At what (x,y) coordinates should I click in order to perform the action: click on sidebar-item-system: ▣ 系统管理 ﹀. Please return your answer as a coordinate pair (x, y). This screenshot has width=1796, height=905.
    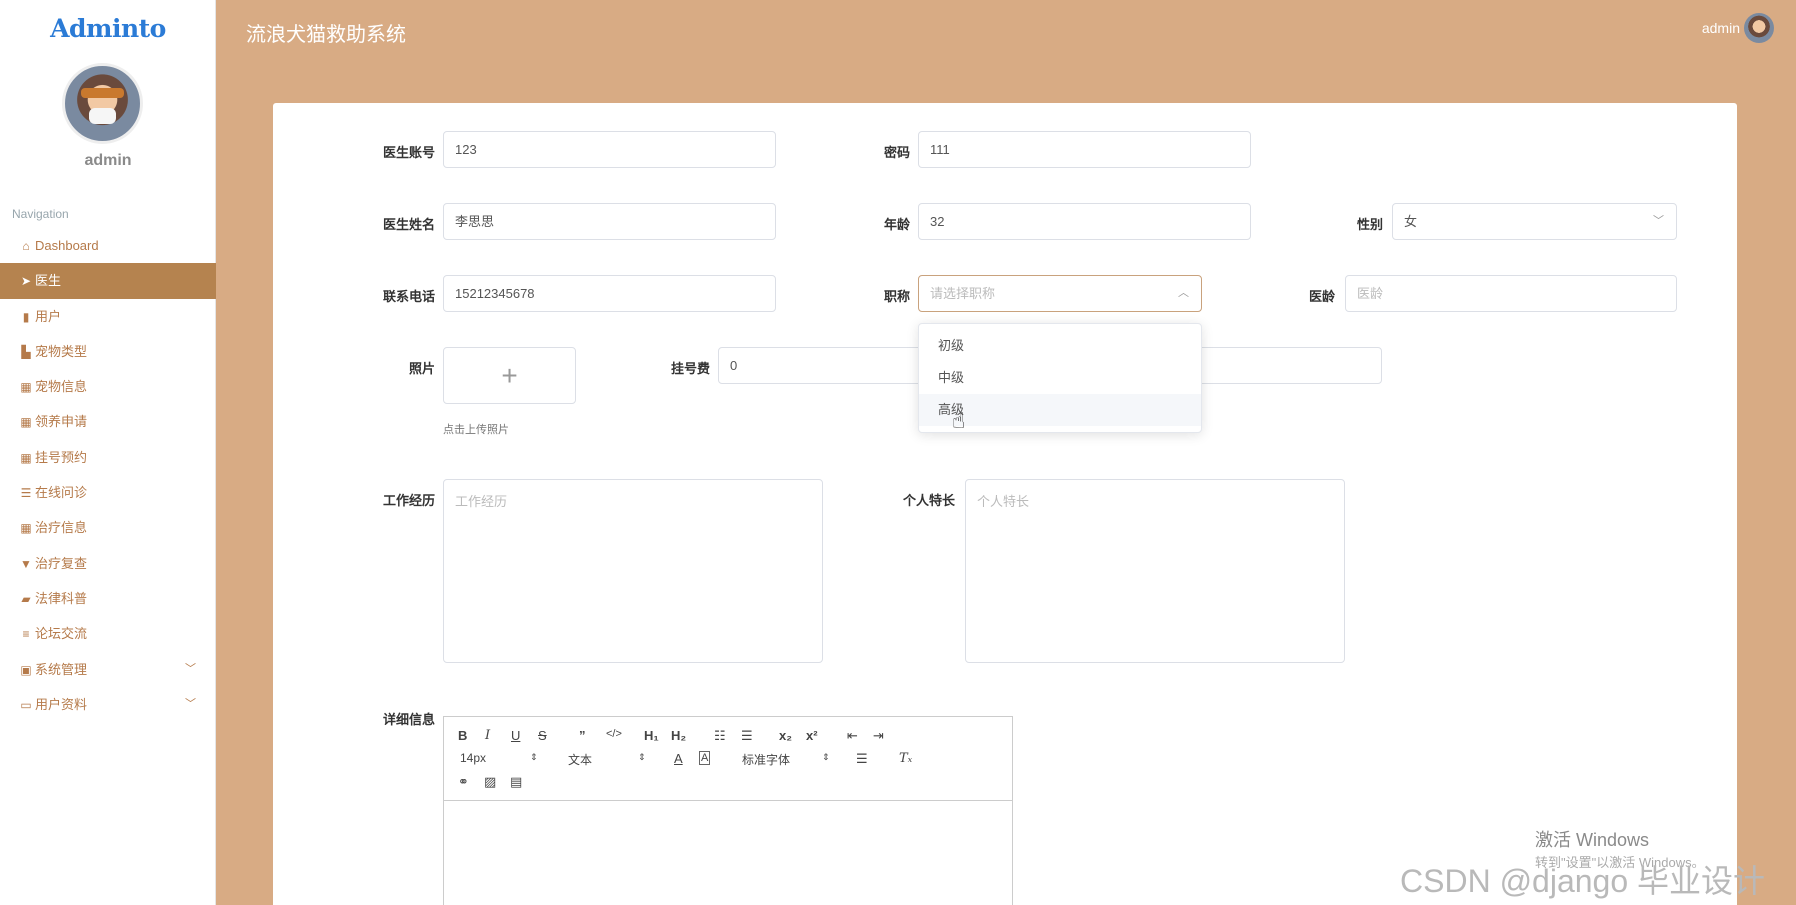
    Looking at the image, I should click on (108, 669).